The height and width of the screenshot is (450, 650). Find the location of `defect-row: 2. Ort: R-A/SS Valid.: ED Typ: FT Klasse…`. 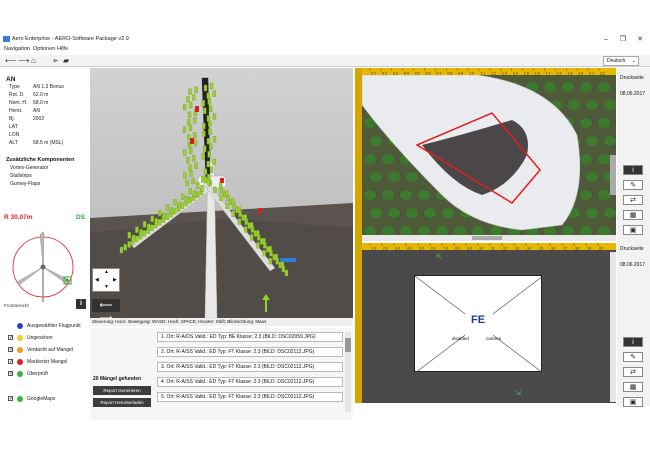

defect-row: 2. Ort: R-A/SS Valid.: ED Typ: FT Klasse… is located at coordinates (250, 352).